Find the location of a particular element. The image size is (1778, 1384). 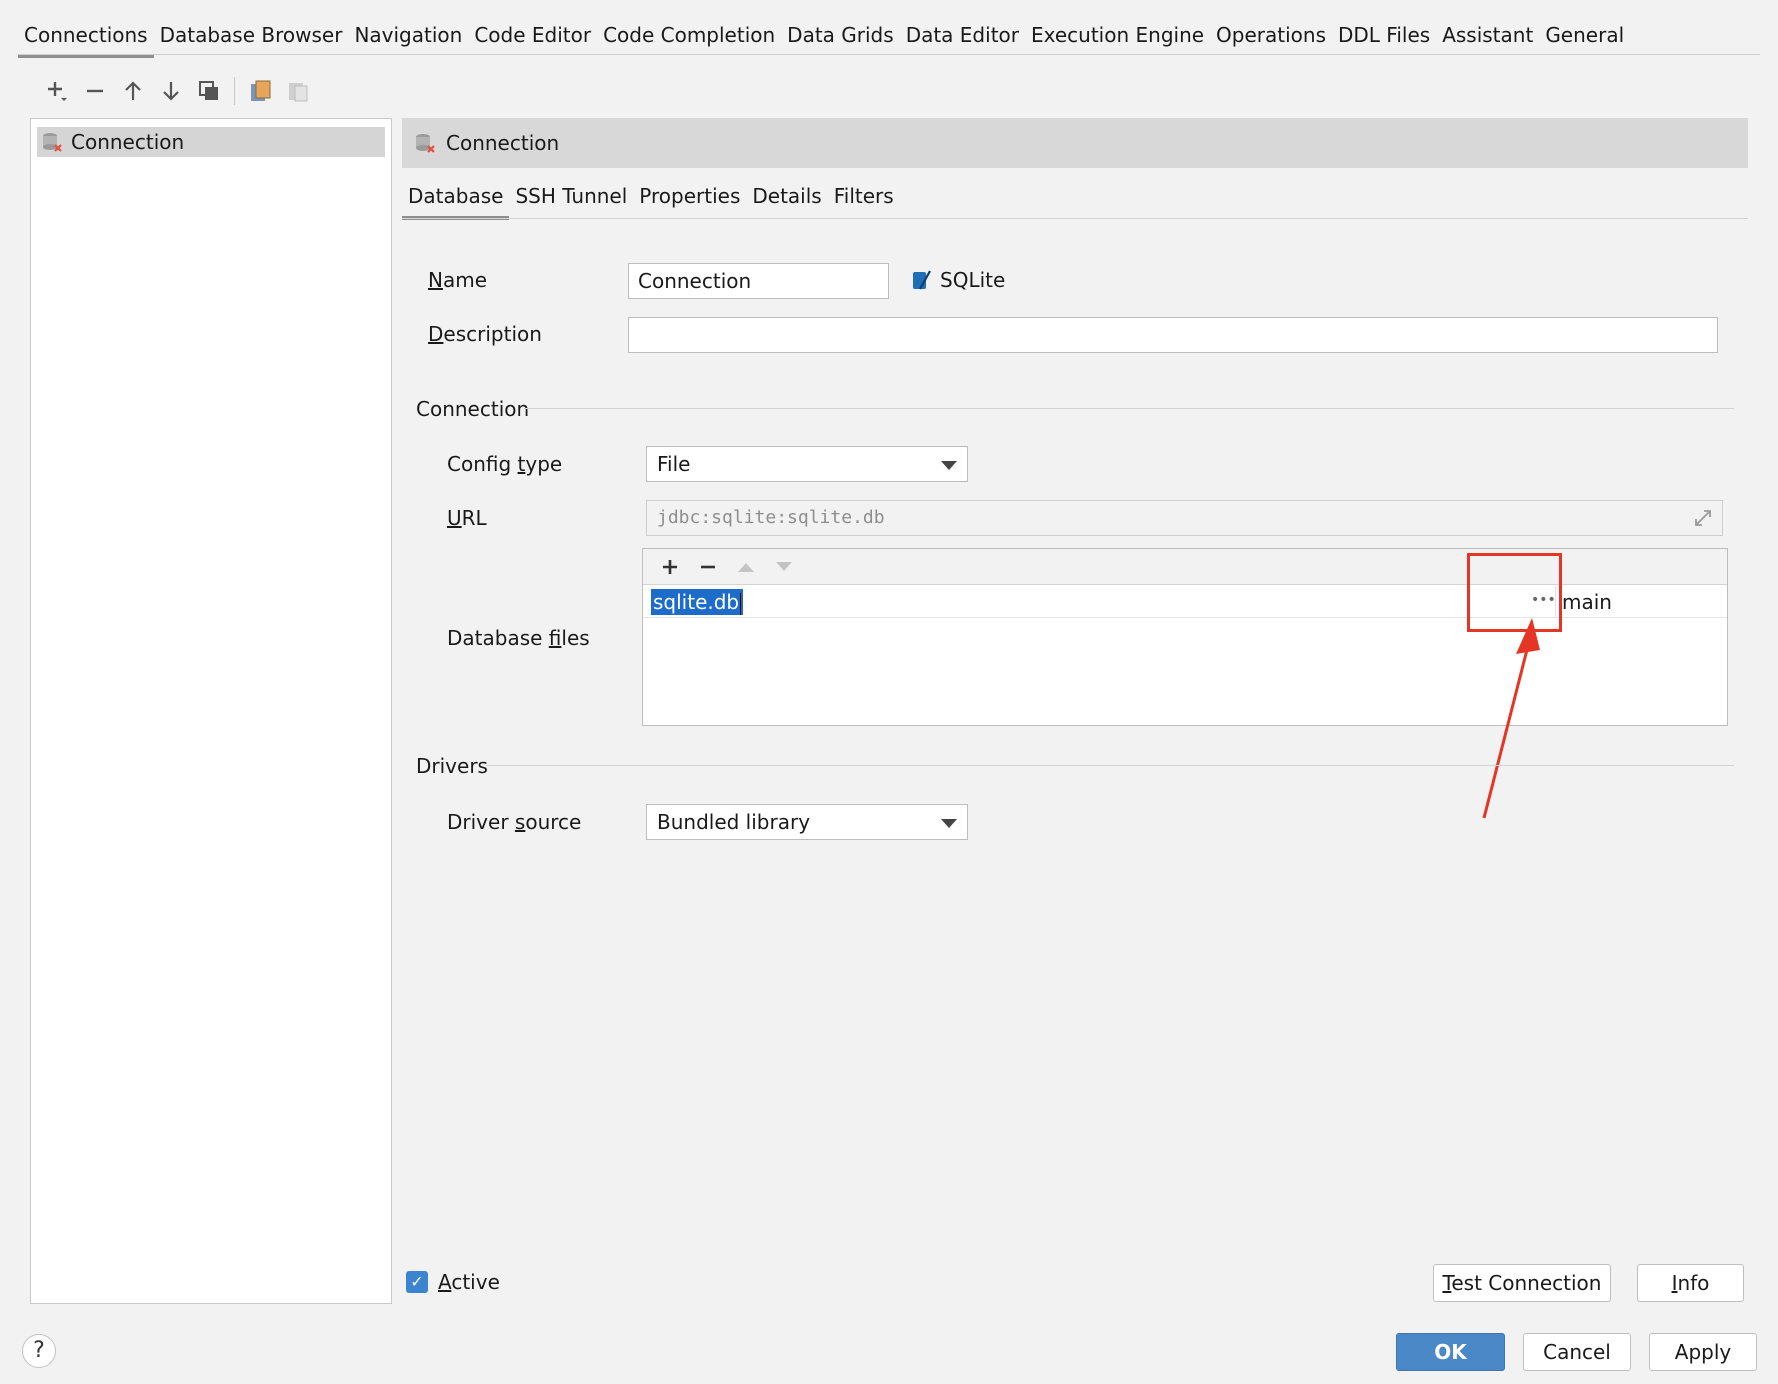

move-up-icon is located at coordinates (133, 91).